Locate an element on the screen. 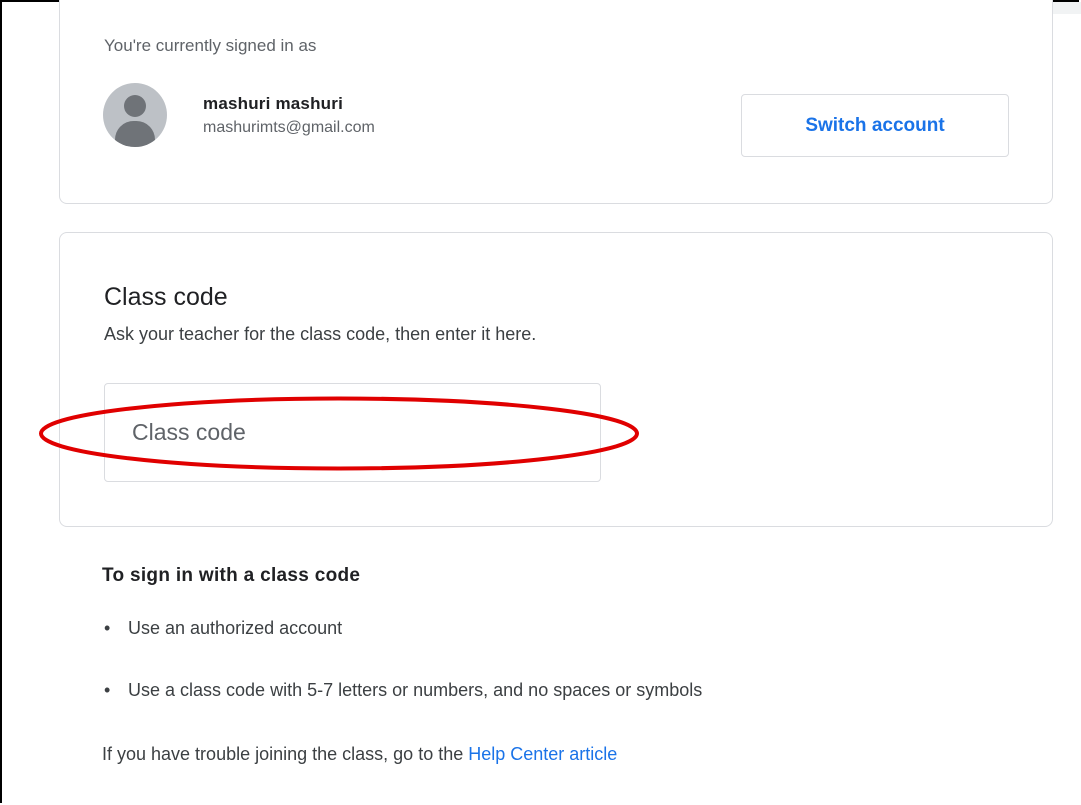 This screenshot has width=1081, height=805. avatar is located at coordinates (135, 115).